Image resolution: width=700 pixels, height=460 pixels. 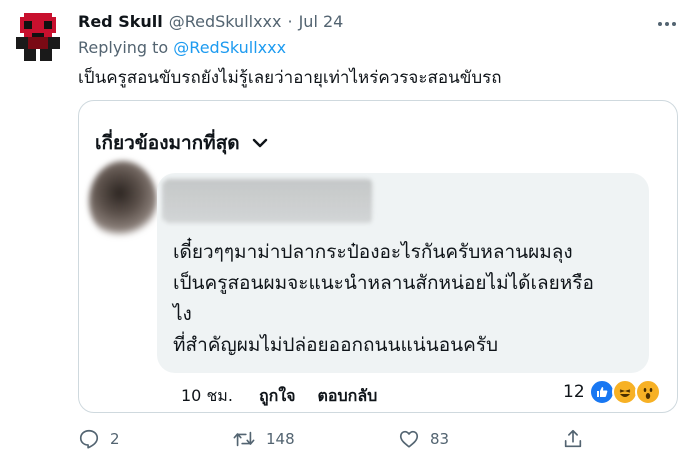 I want to click on blurred-avatar, so click(x=123, y=201).